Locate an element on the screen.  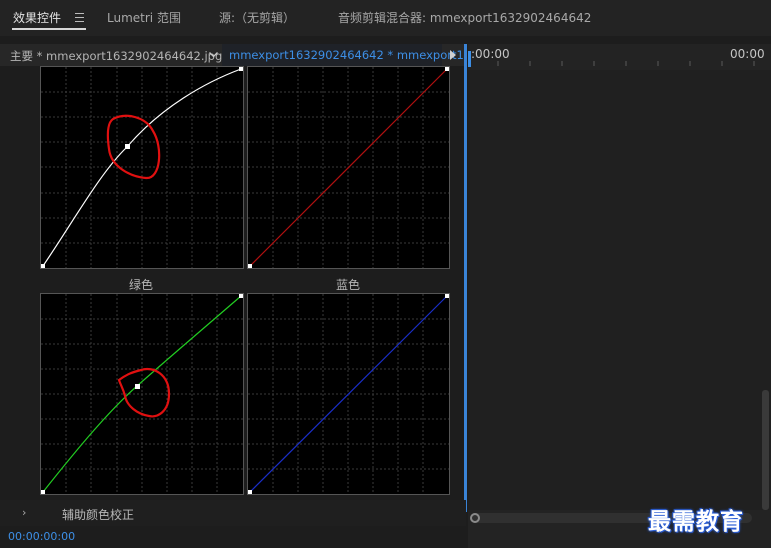
blue-curve-label: 蓝色 is located at coordinates (347, 285).